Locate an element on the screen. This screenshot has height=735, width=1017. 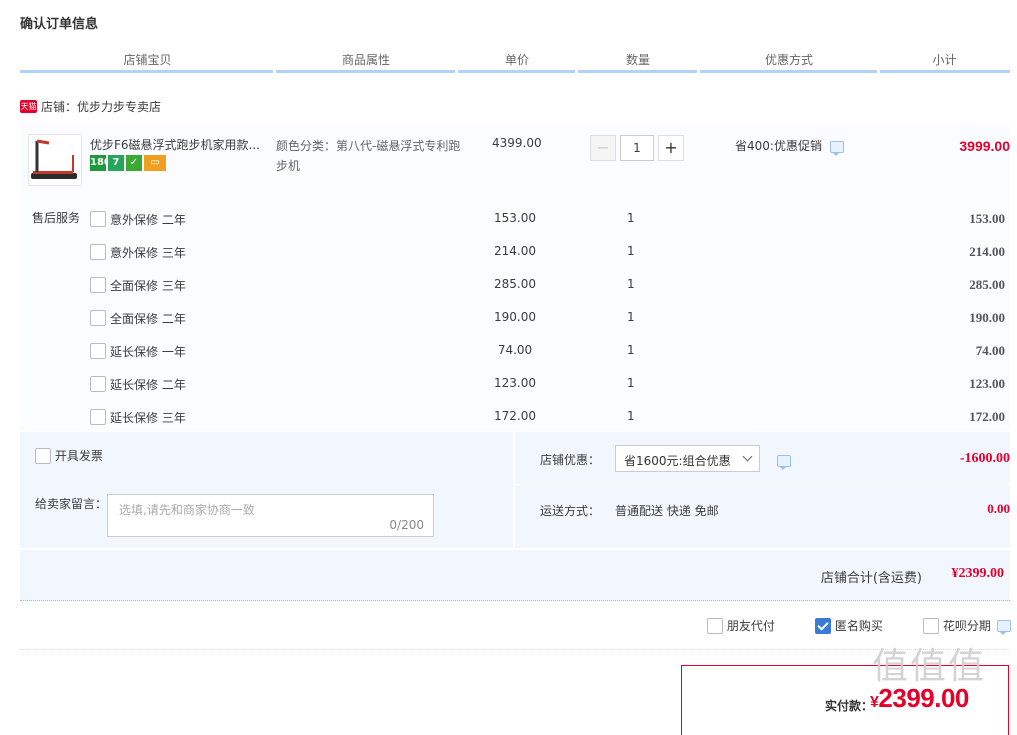
invoice-label: 开具发票 is located at coordinates (78, 456).